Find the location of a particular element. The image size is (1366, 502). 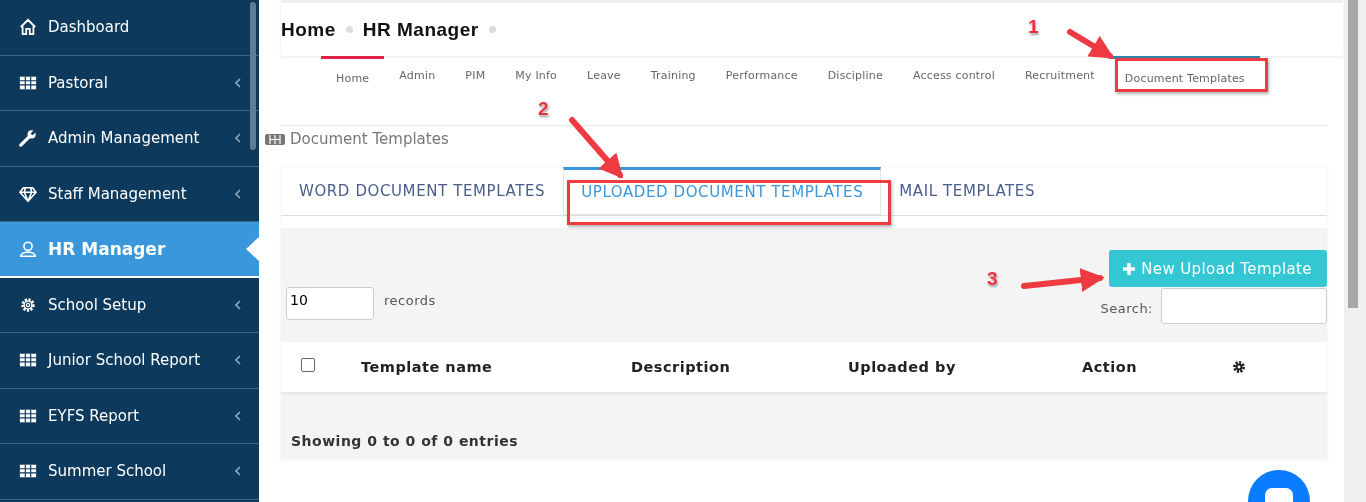

nav-tab: PIM is located at coordinates (475, 74).